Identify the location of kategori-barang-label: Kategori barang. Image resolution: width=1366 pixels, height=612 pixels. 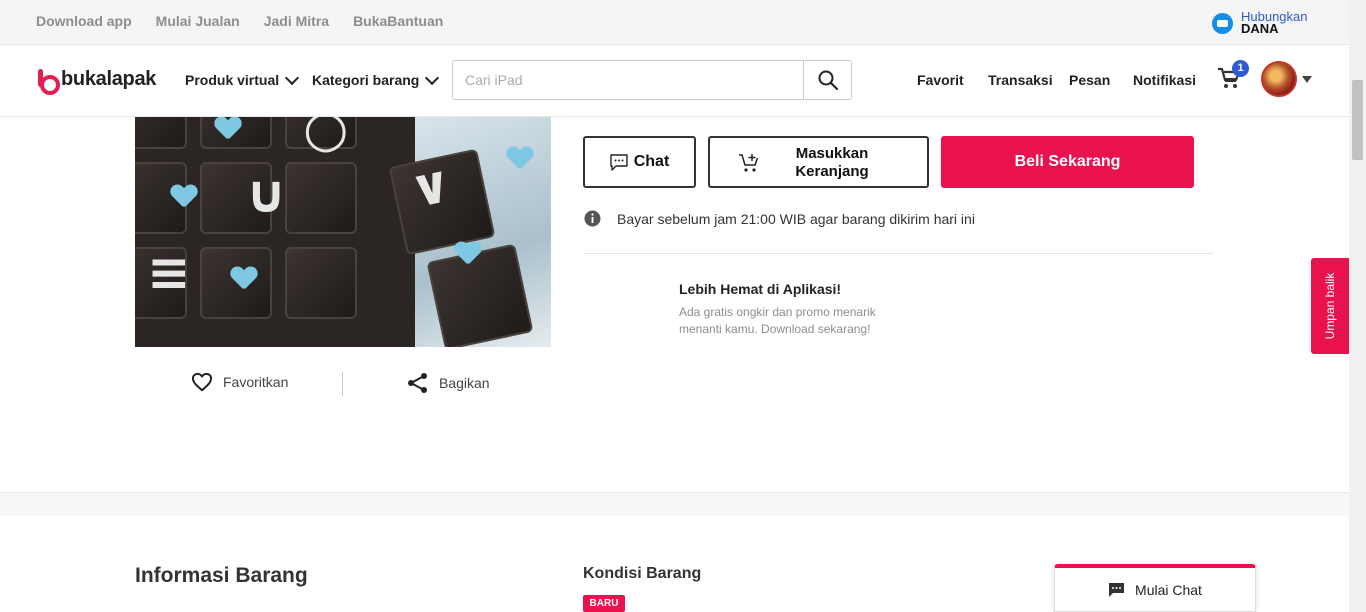
(366, 80).